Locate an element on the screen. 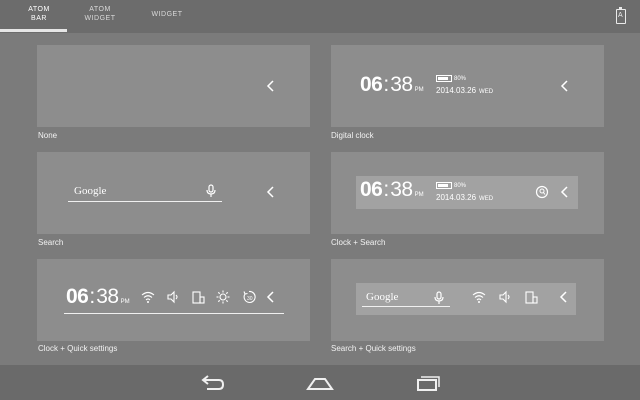 Image resolution: width=640 pixels, height=400 pixels. top-bar: ATOM BAR ATOM WIDGET WIDGET A is located at coordinates (320, 16).